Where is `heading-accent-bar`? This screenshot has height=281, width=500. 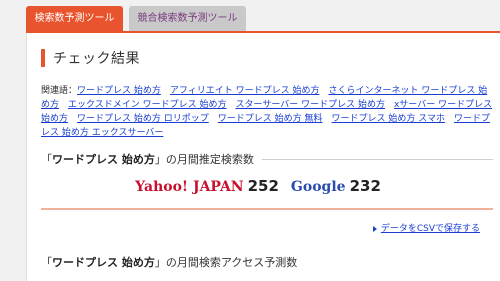 heading-accent-bar is located at coordinates (43, 58).